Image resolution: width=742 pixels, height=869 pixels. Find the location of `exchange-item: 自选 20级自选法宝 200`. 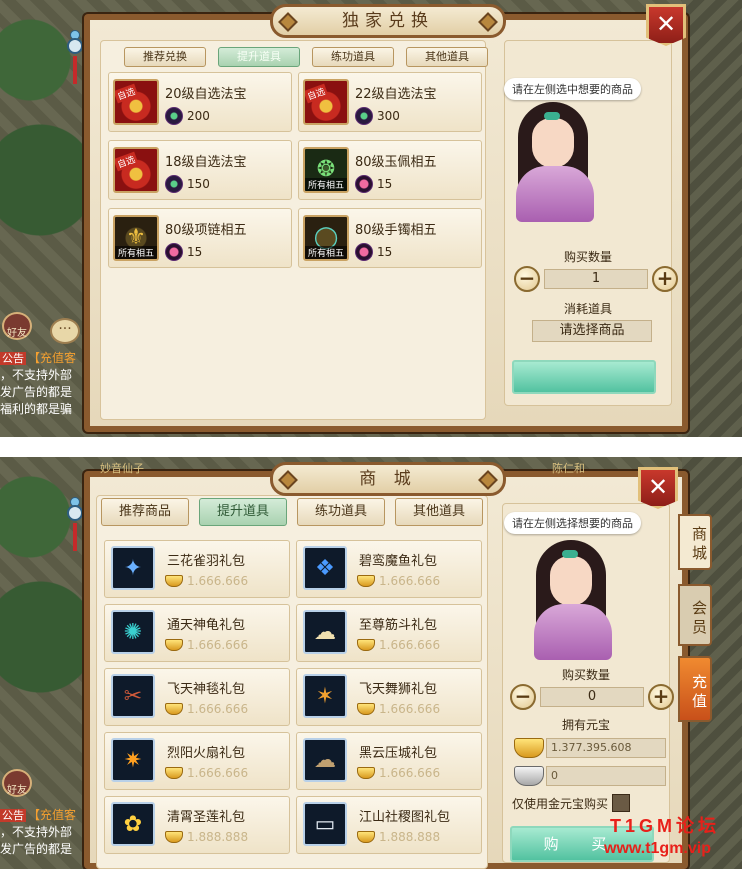

exchange-item: 自选 20级自选法宝 200 is located at coordinates (200, 102).